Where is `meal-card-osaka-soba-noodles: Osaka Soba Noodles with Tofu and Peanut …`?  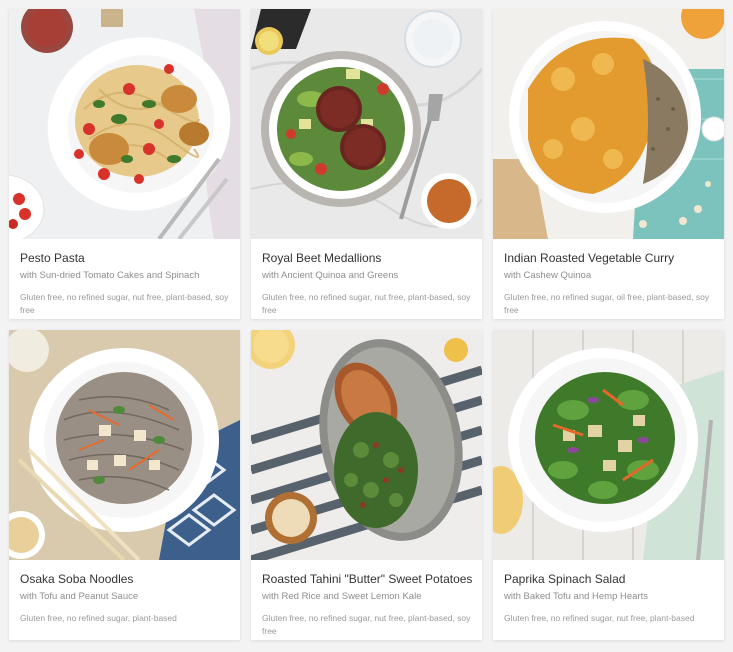
meal-card-osaka-soba-noodles: Osaka Soba Noodles with Tofu and Peanut … is located at coordinates (124, 485).